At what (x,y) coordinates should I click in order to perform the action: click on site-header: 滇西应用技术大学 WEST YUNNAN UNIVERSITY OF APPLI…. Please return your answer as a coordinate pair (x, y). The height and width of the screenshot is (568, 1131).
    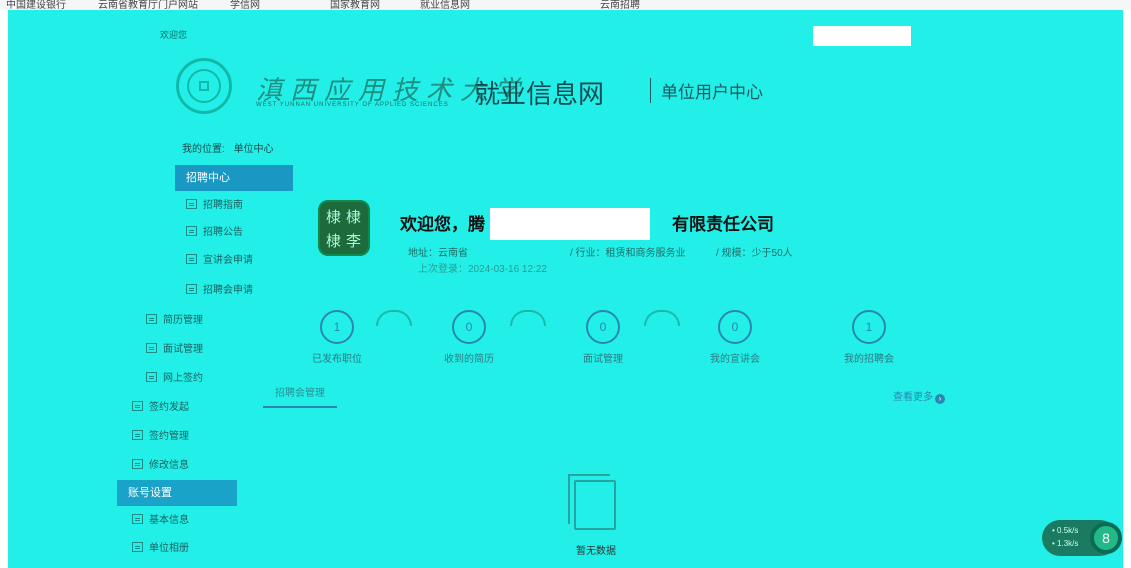
    Looking at the image, I should click on (565, 87).